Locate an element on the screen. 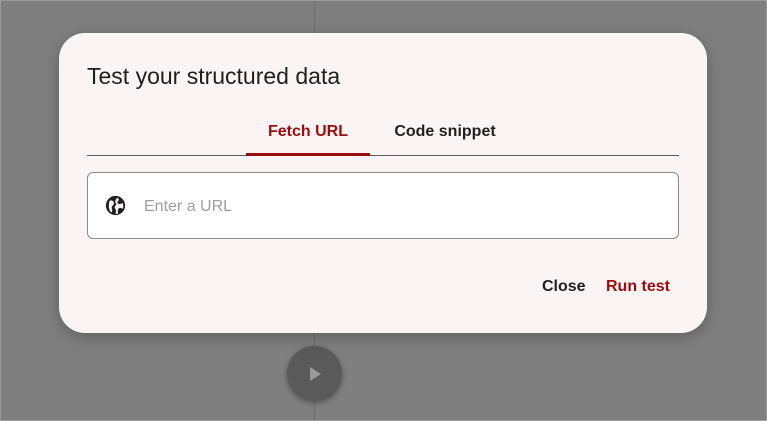 This screenshot has width=767, height=421. run-test-button: Run test is located at coordinates (638, 287).